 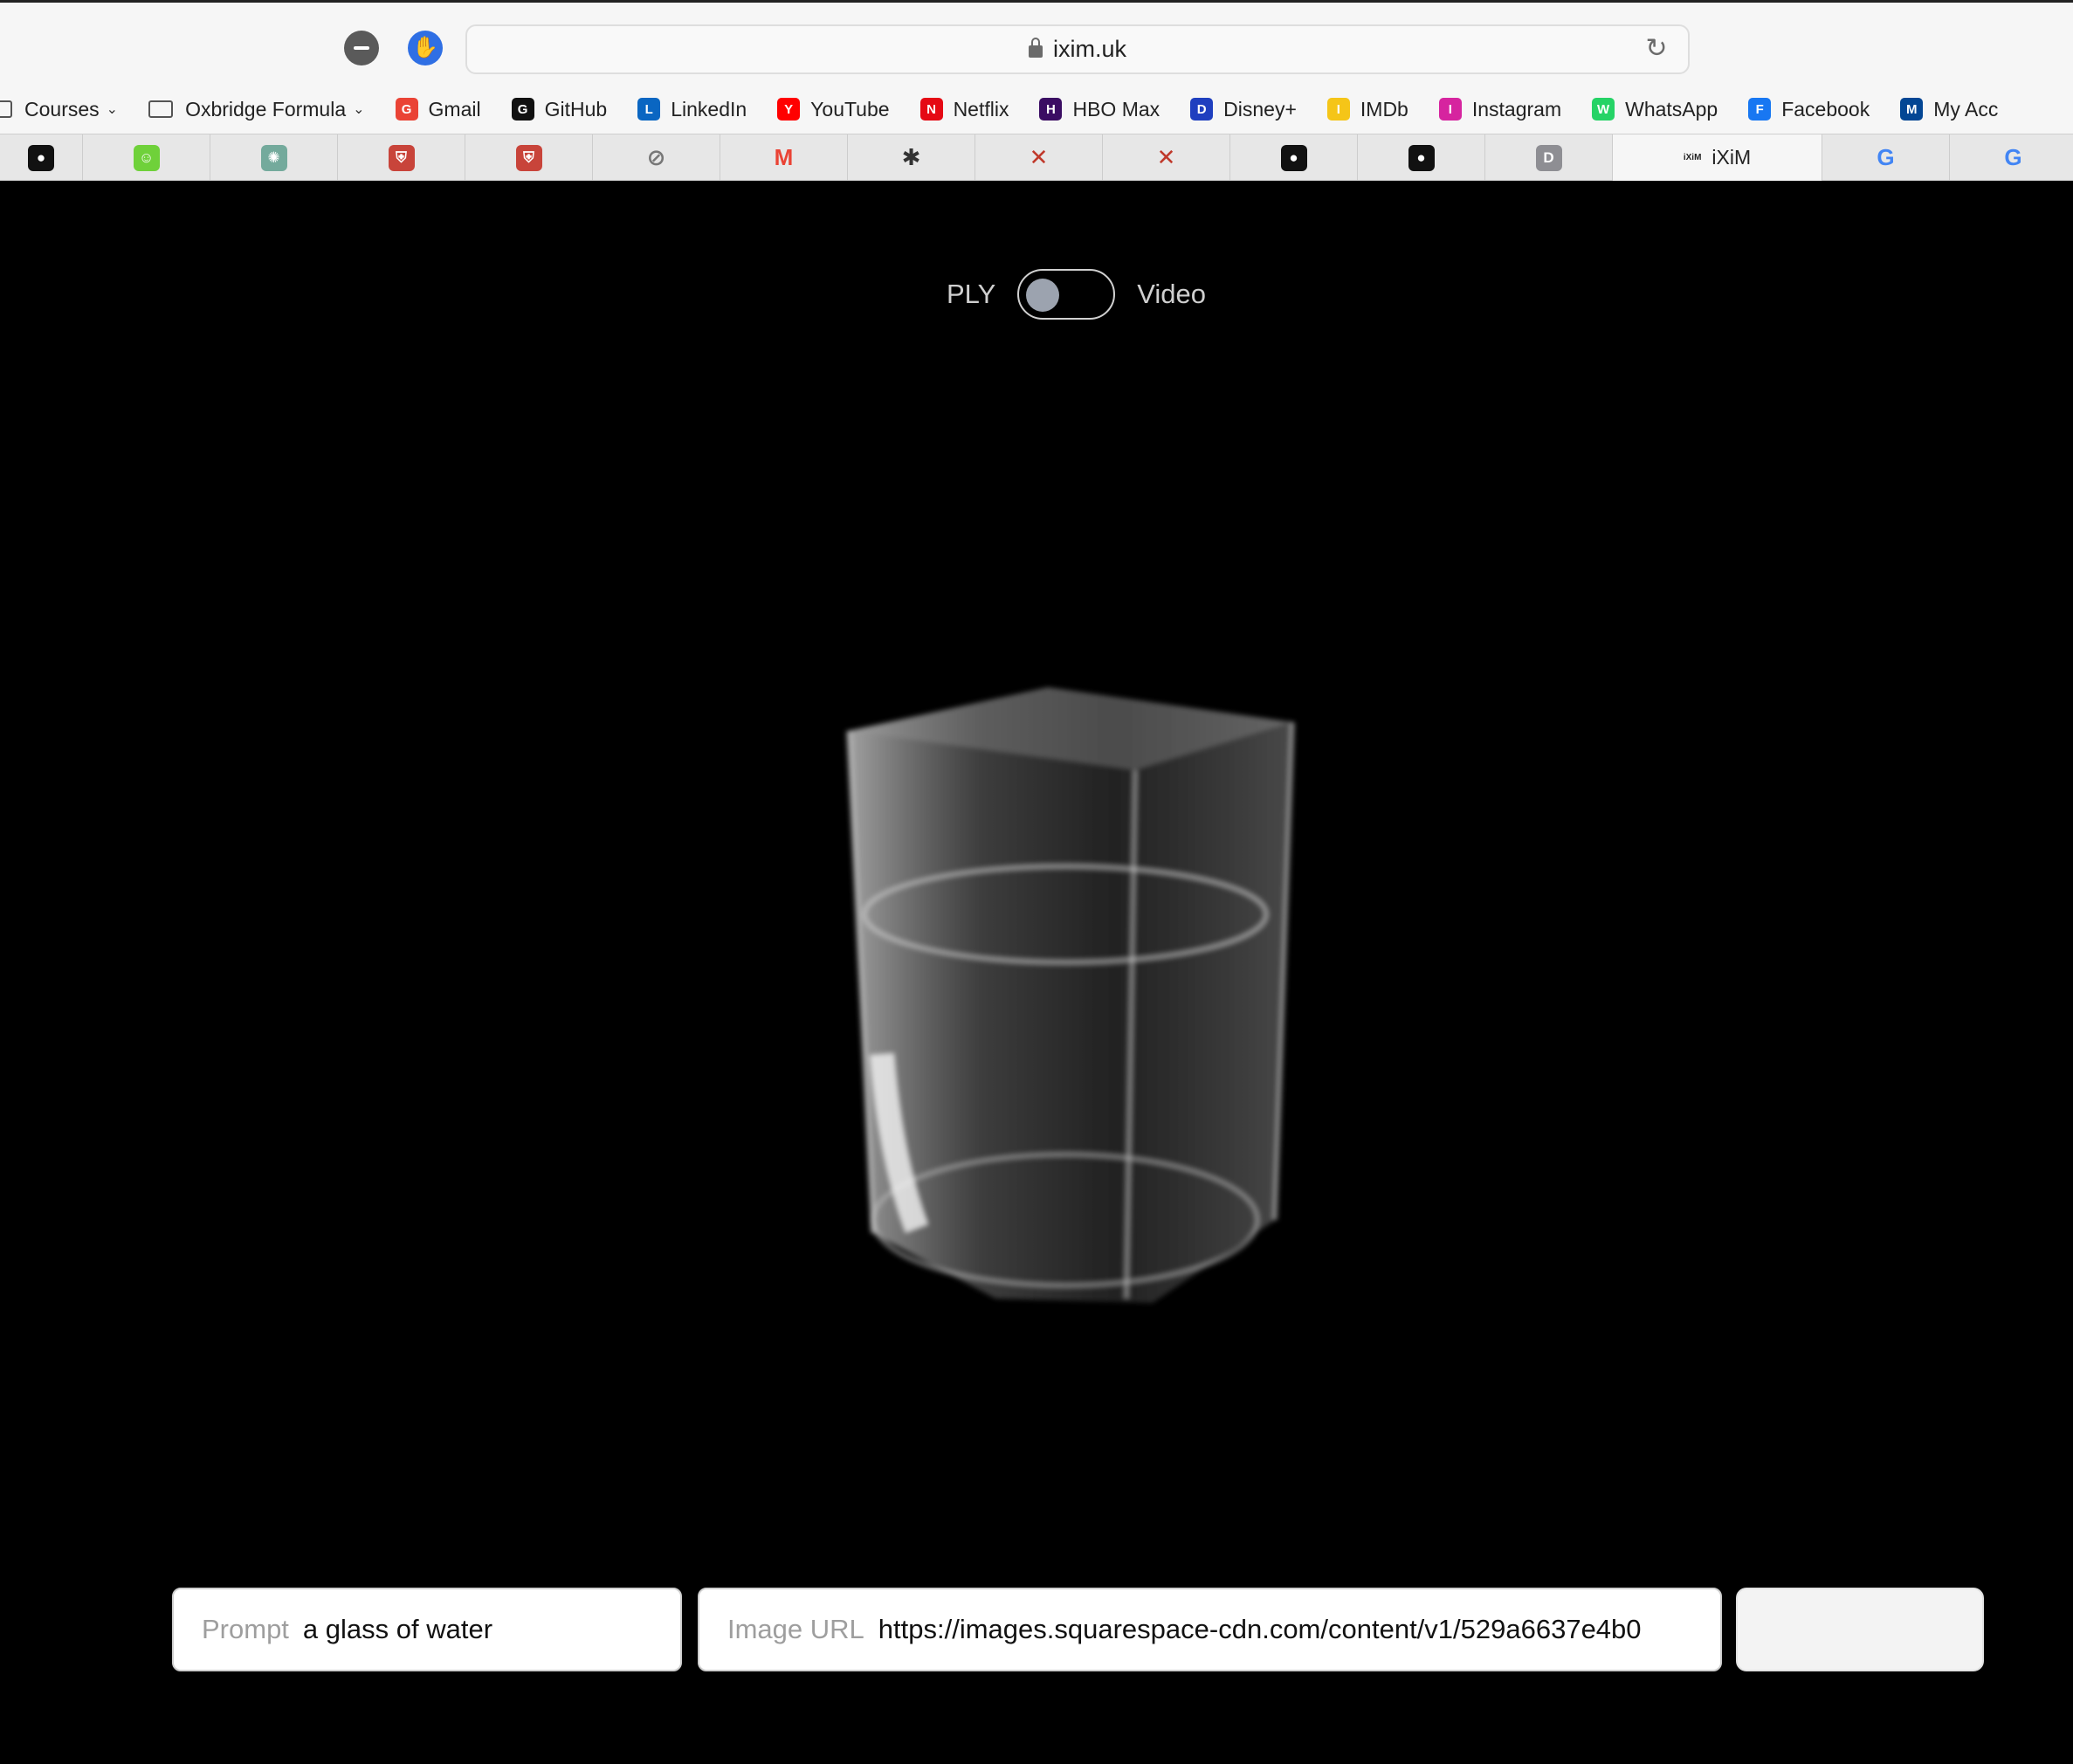 What do you see at coordinates (245, 1629) in the screenshot?
I see `prompt-label: Prompt` at bounding box center [245, 1629].